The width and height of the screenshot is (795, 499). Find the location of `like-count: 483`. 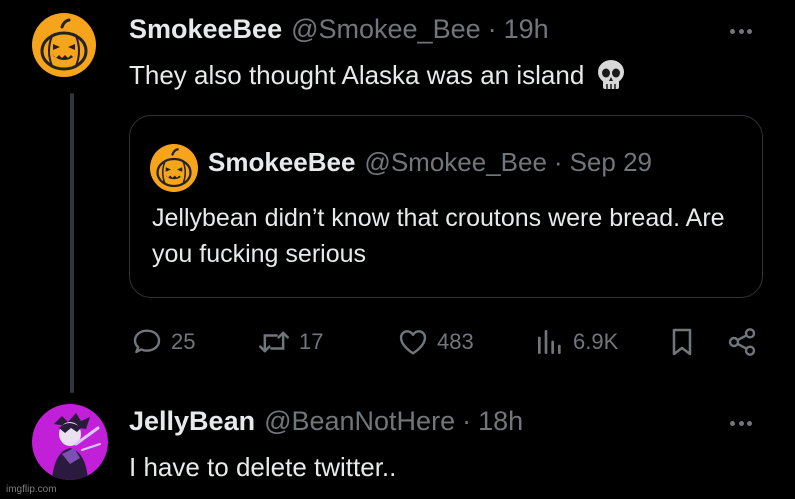

like-count: 483 is located at coordinates (455, 341).